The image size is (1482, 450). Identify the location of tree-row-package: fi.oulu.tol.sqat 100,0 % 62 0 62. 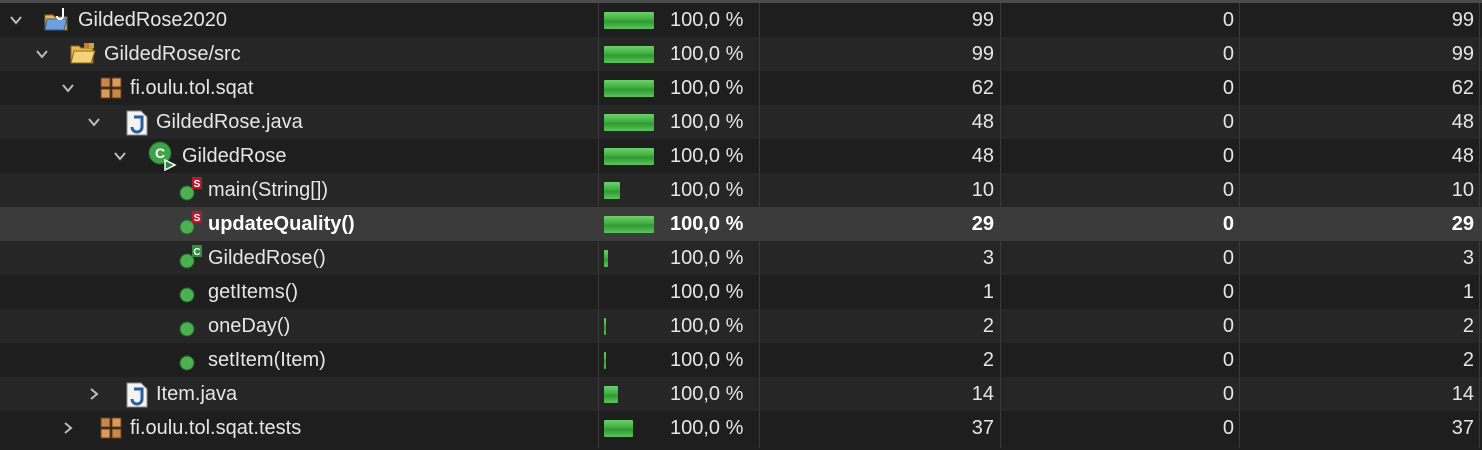
(741, 88).